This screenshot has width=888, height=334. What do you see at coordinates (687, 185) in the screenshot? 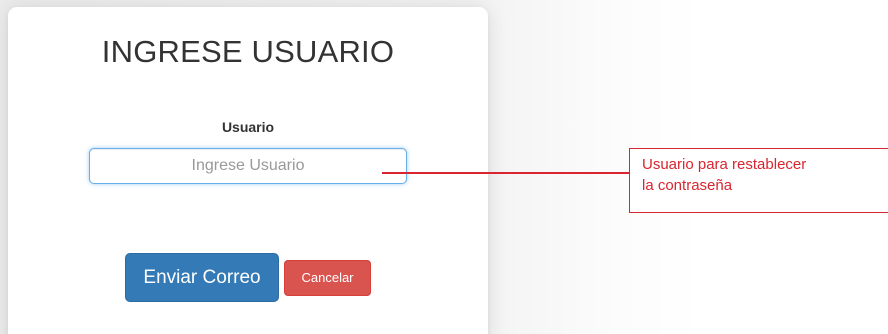
I see `annotation-text-line-2: la contraseña` at bounding box center [687, 185].